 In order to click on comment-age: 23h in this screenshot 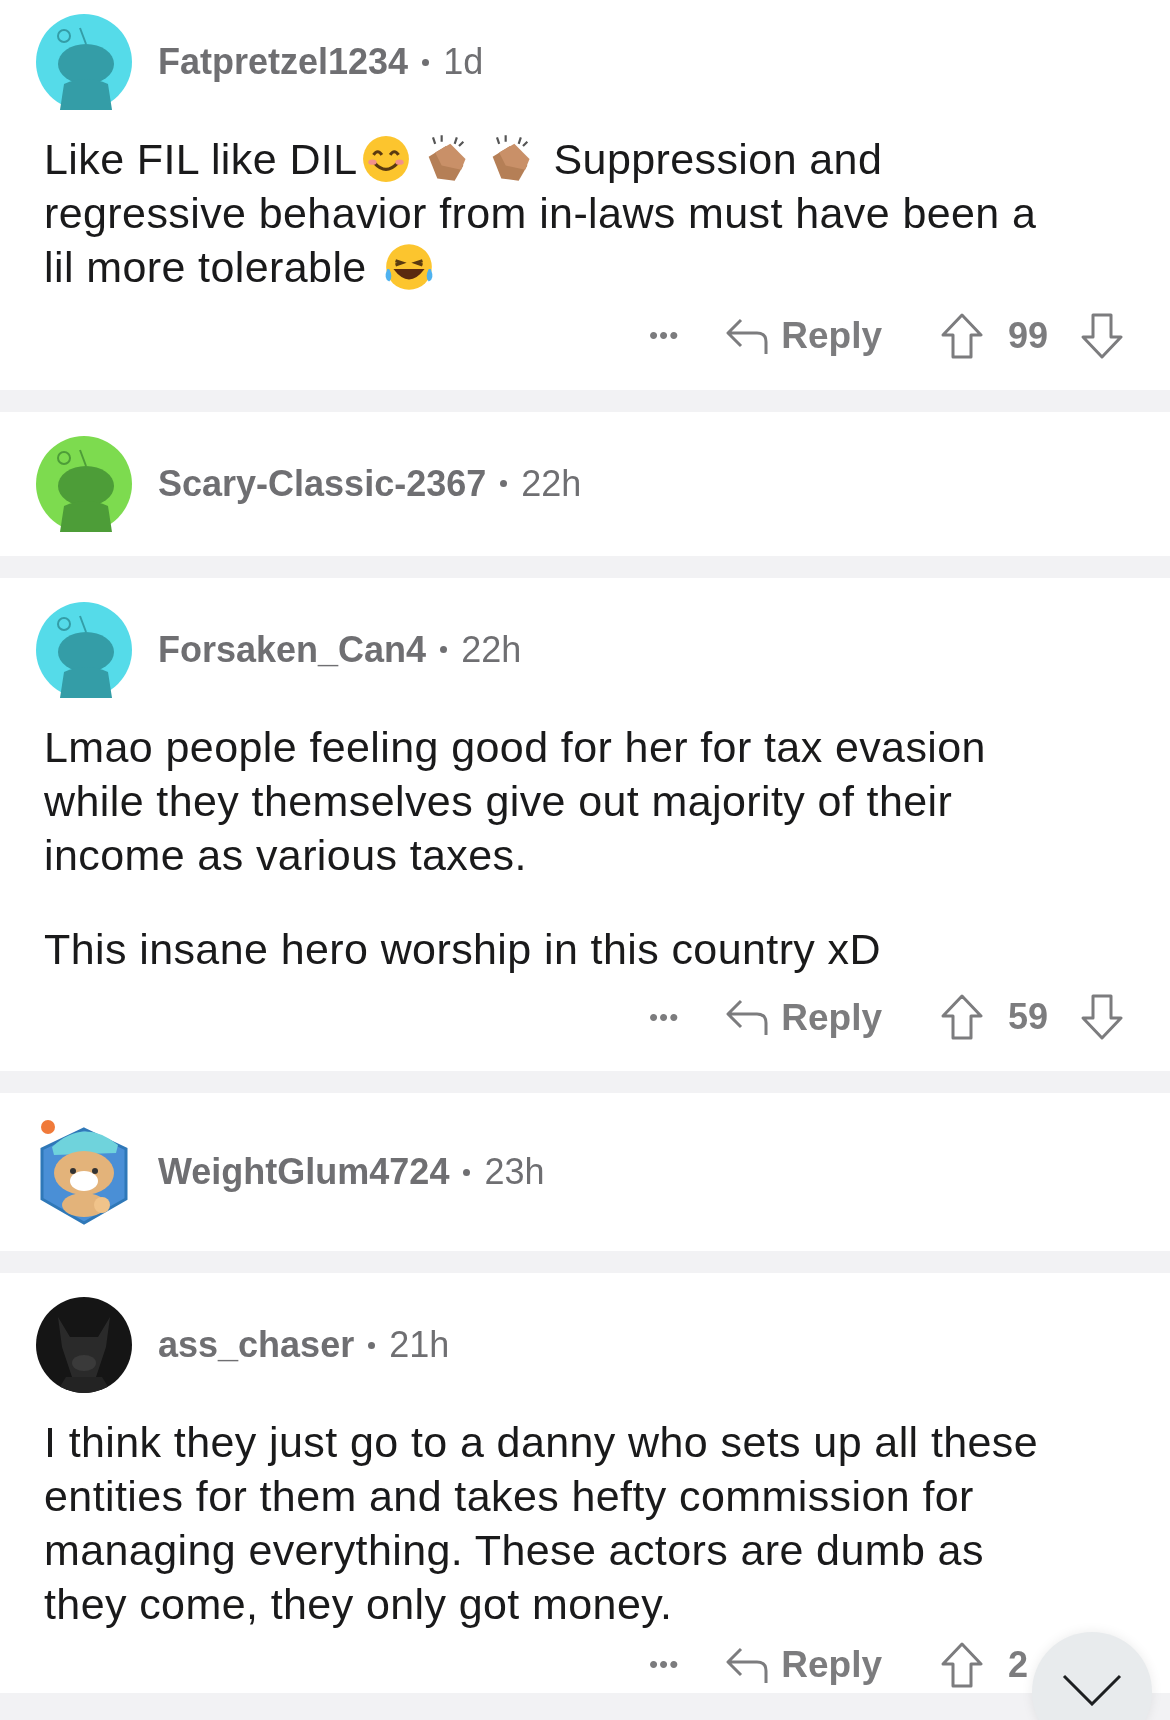, I will do `click(514, 1172)`.